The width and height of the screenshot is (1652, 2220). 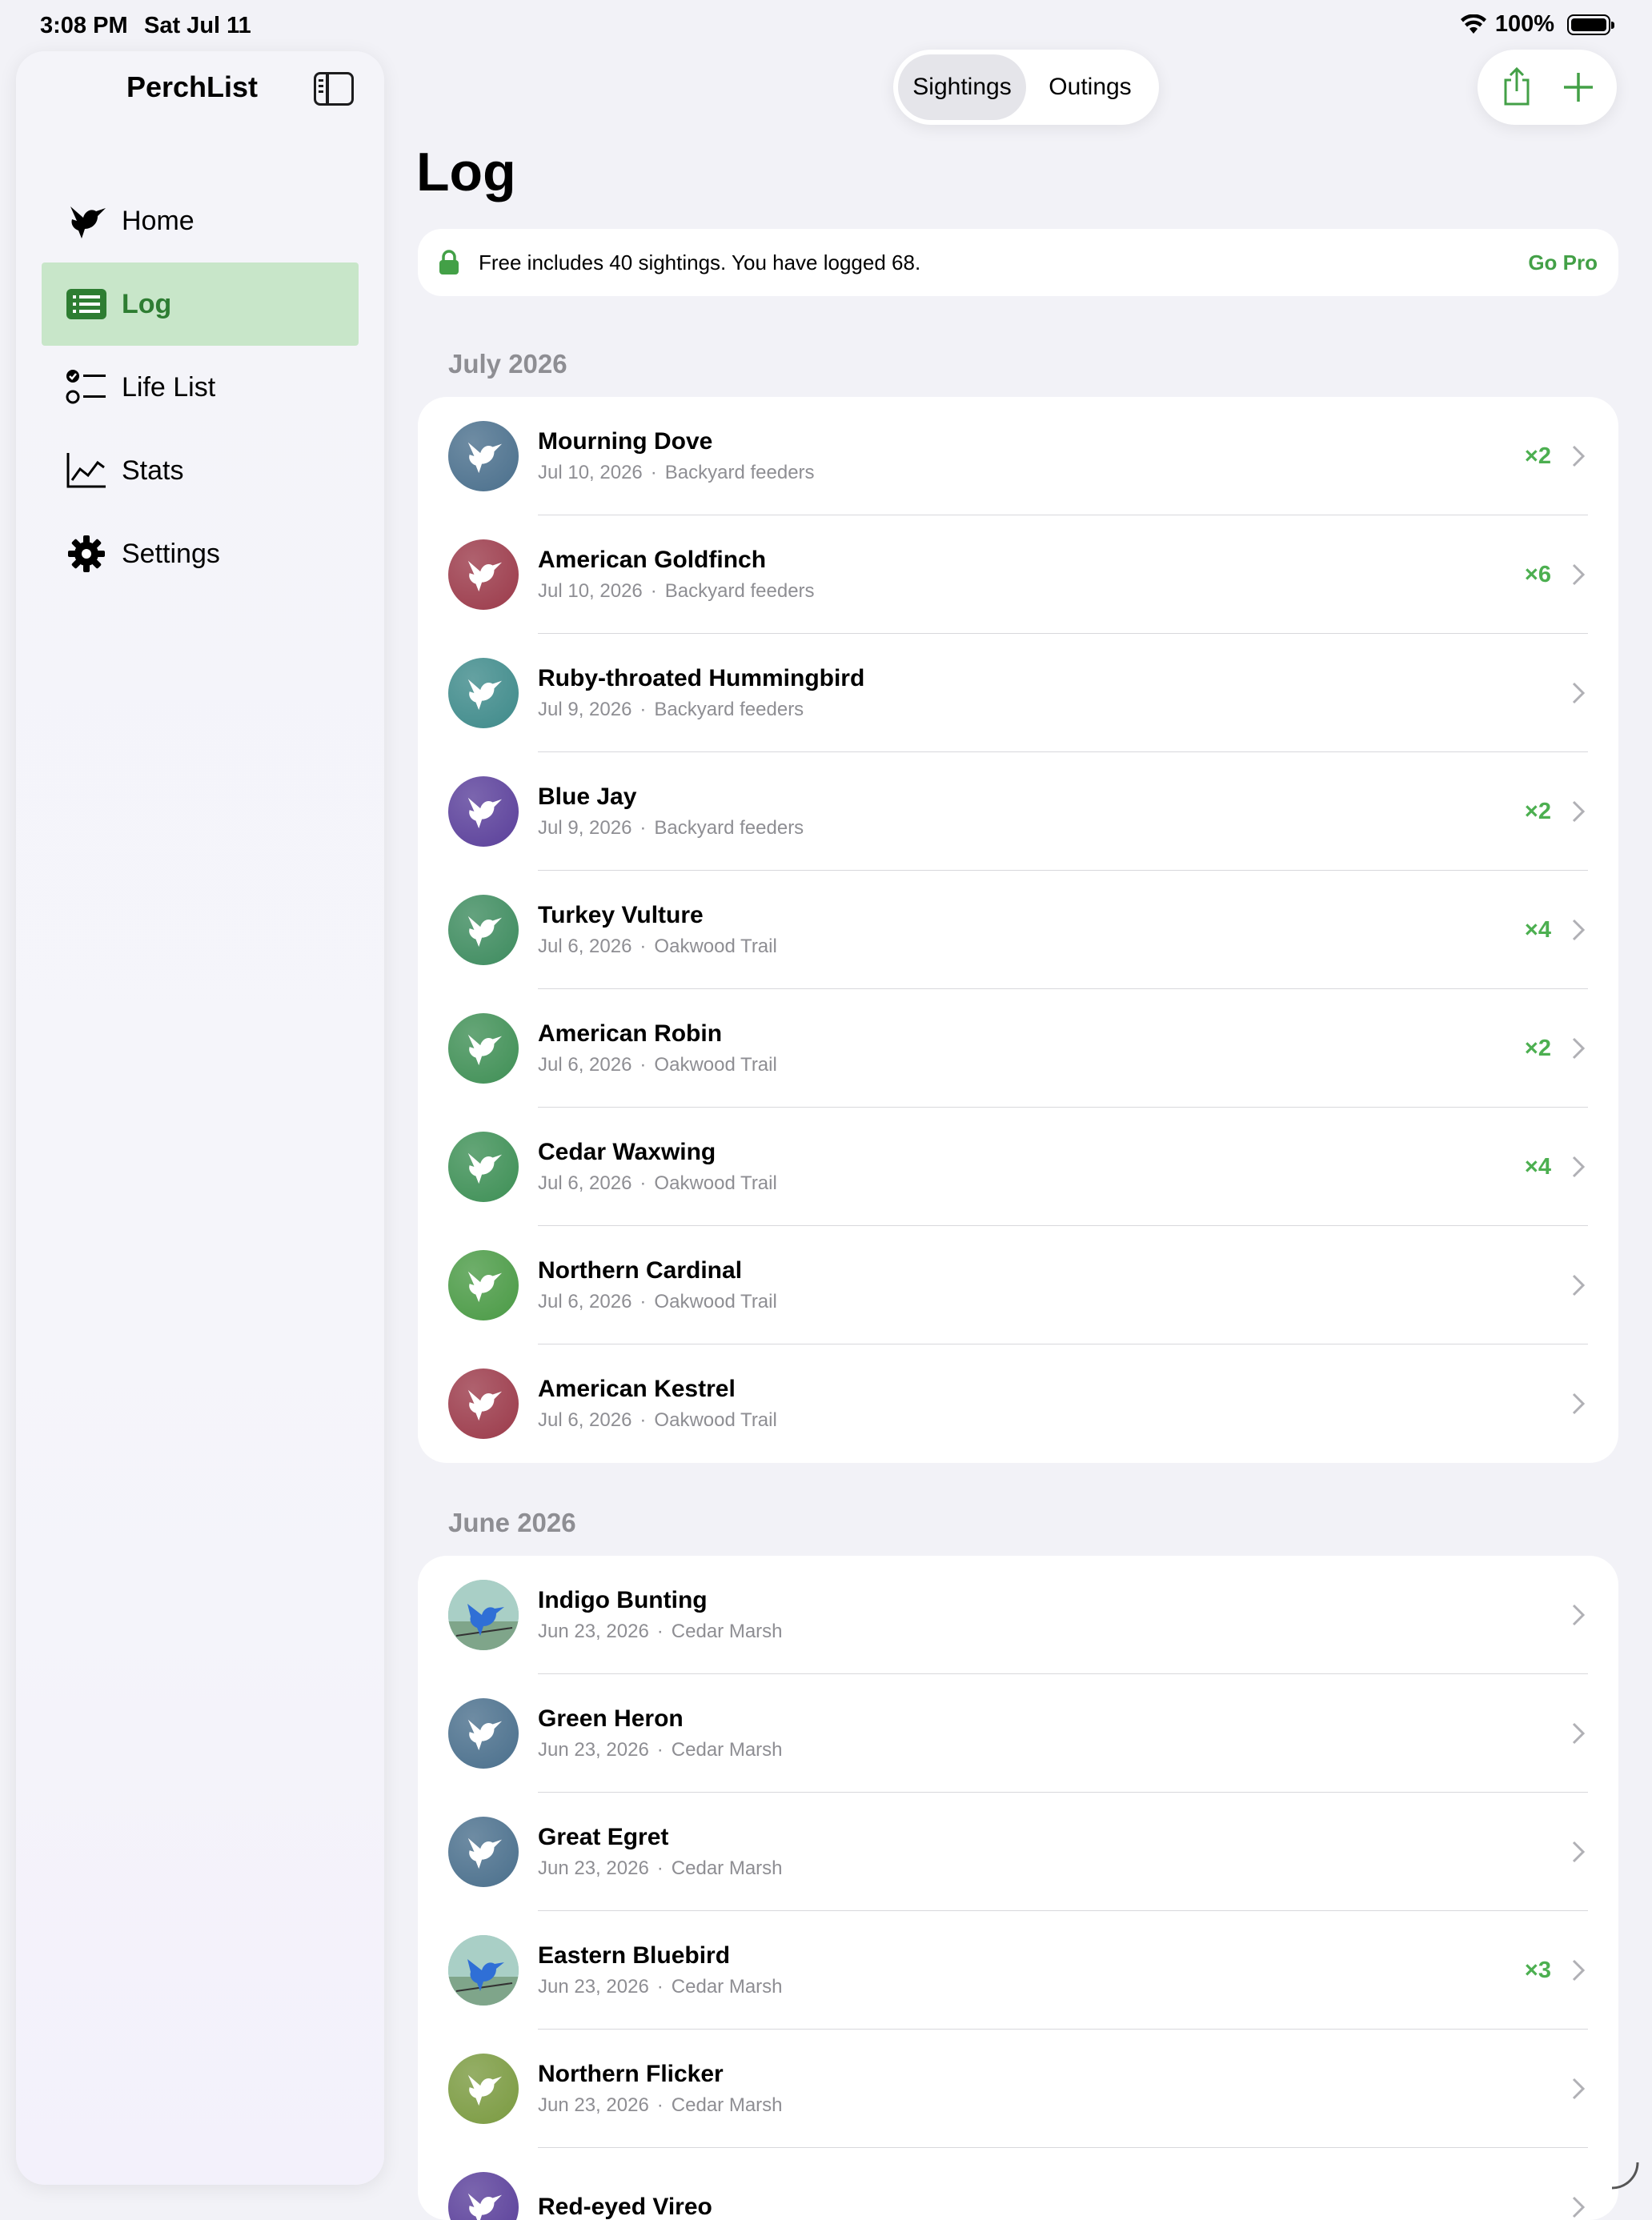 I want to click on species-name: American Goldfinch, so click(x=1031, y=560).